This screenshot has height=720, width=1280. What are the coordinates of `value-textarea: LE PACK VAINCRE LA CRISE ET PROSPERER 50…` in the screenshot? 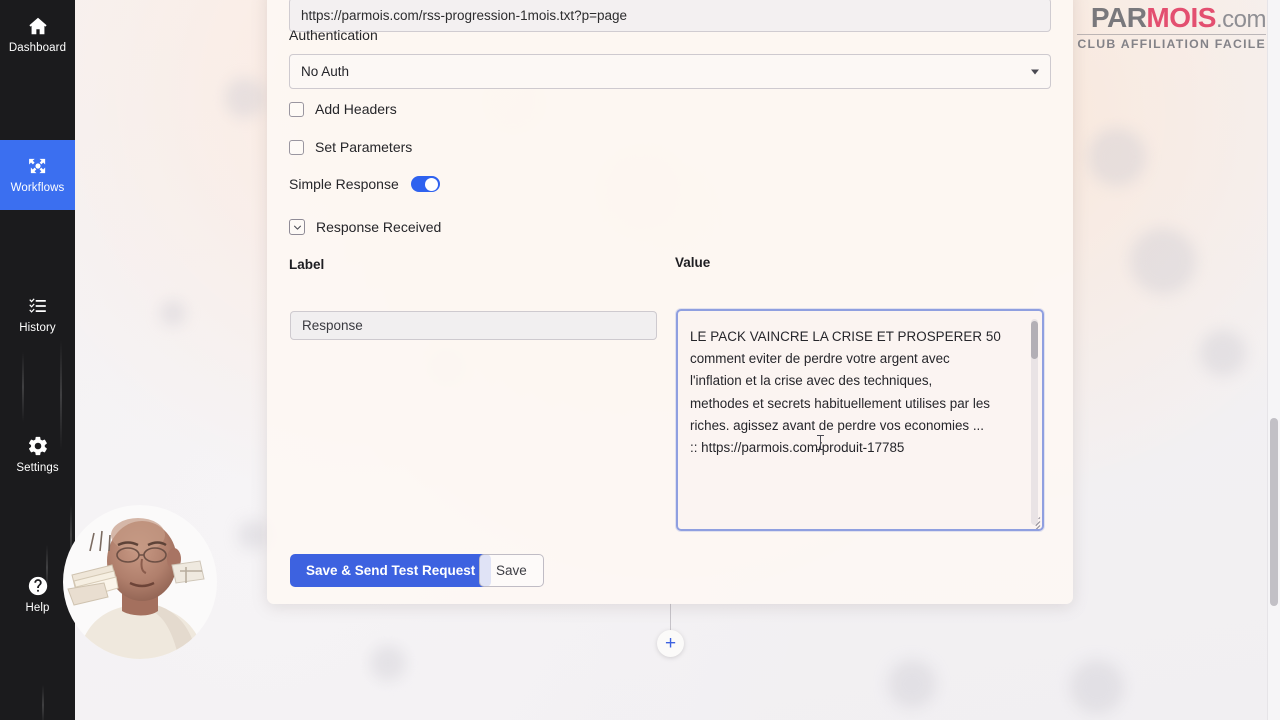 It's located at (860, 420).